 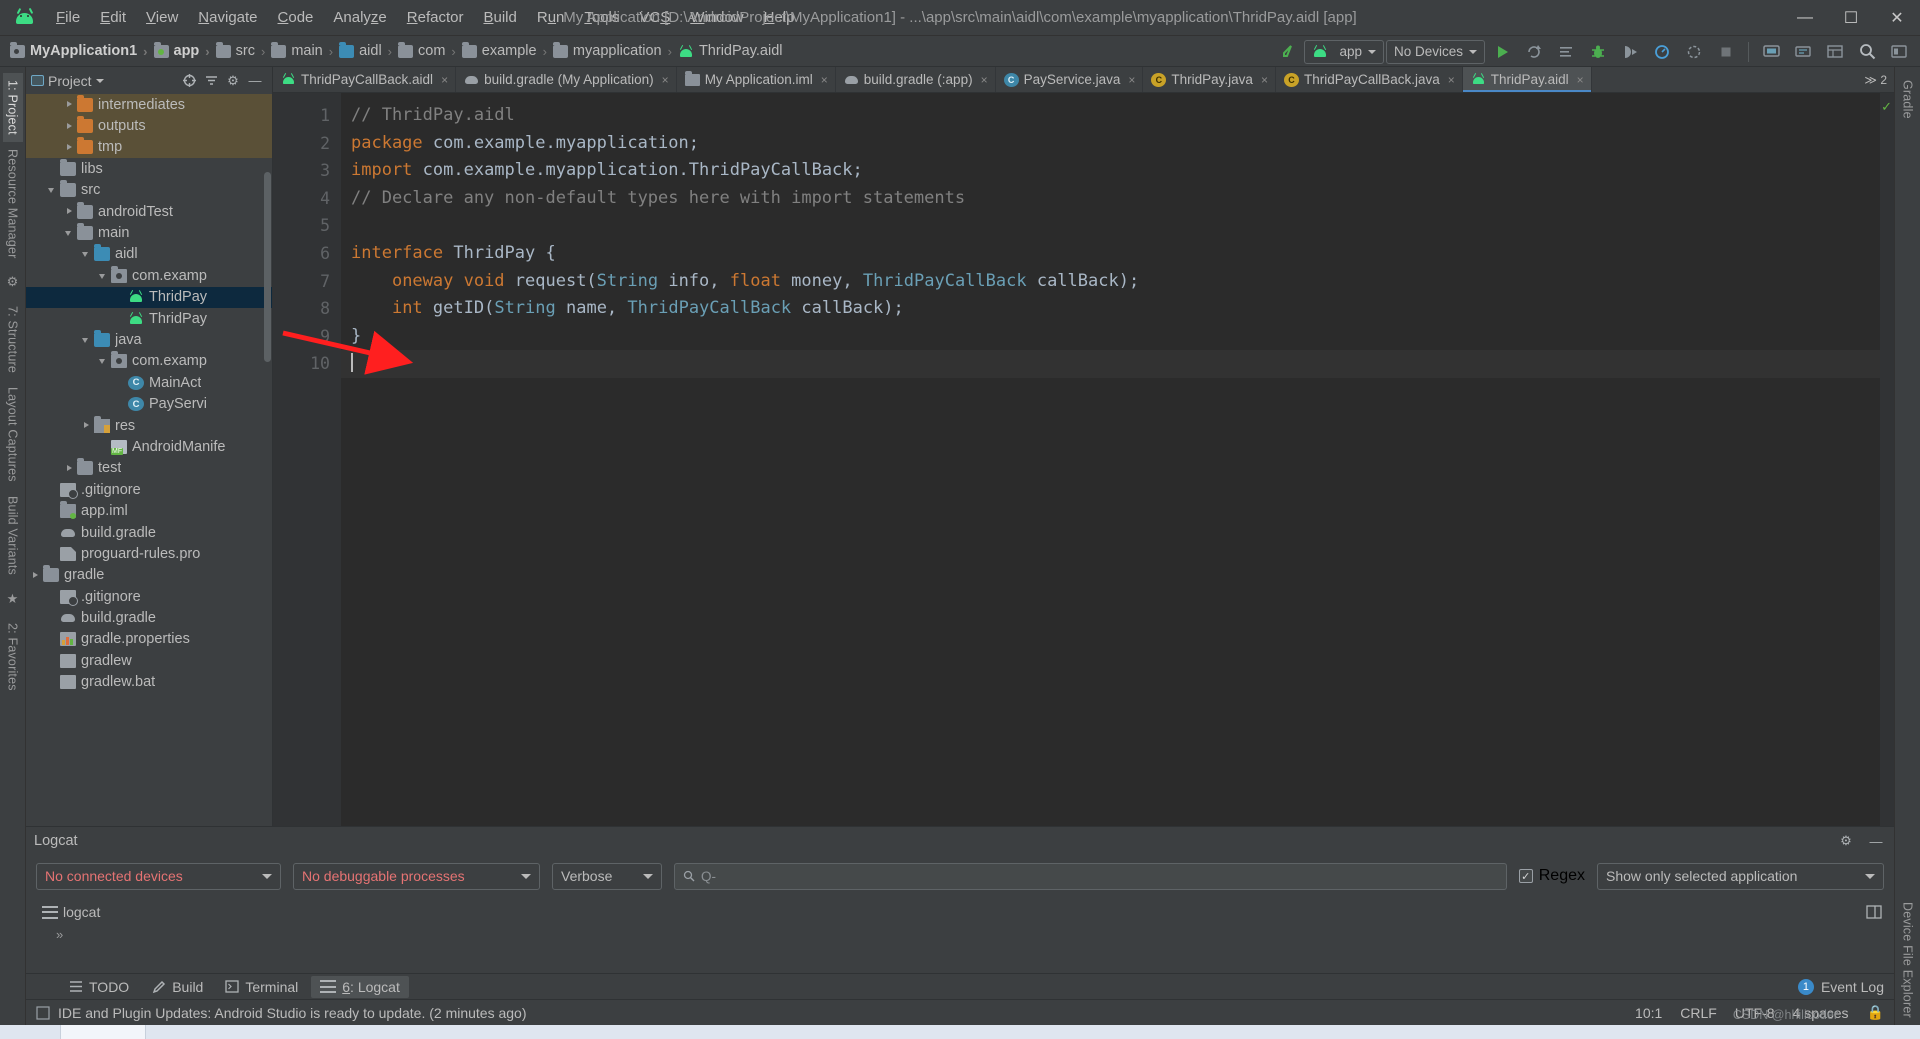 I want to click on hide-panel-icon: —, so click(x=255, y=81).